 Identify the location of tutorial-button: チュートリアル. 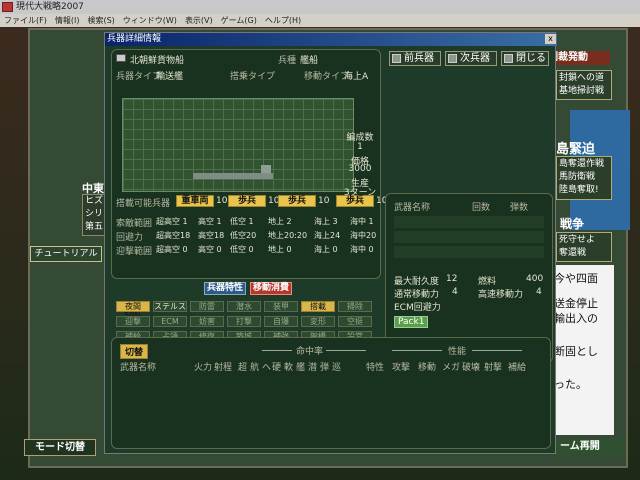
(66, 254).